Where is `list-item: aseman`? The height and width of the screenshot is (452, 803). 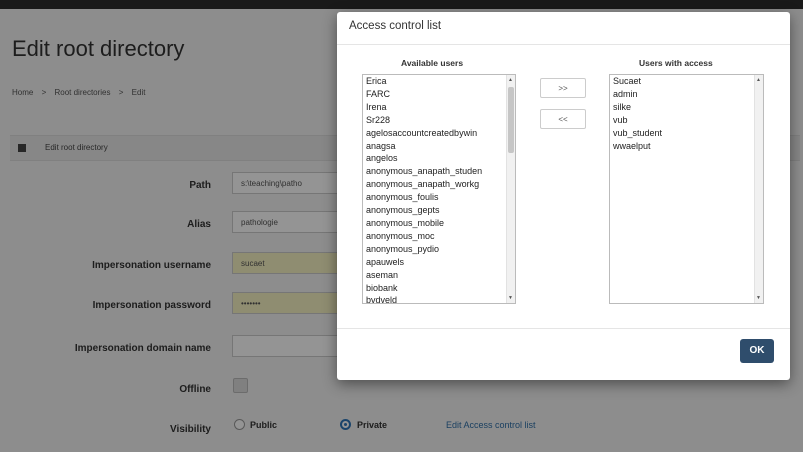
list-item: aseman is located at coordinates (439, 275).